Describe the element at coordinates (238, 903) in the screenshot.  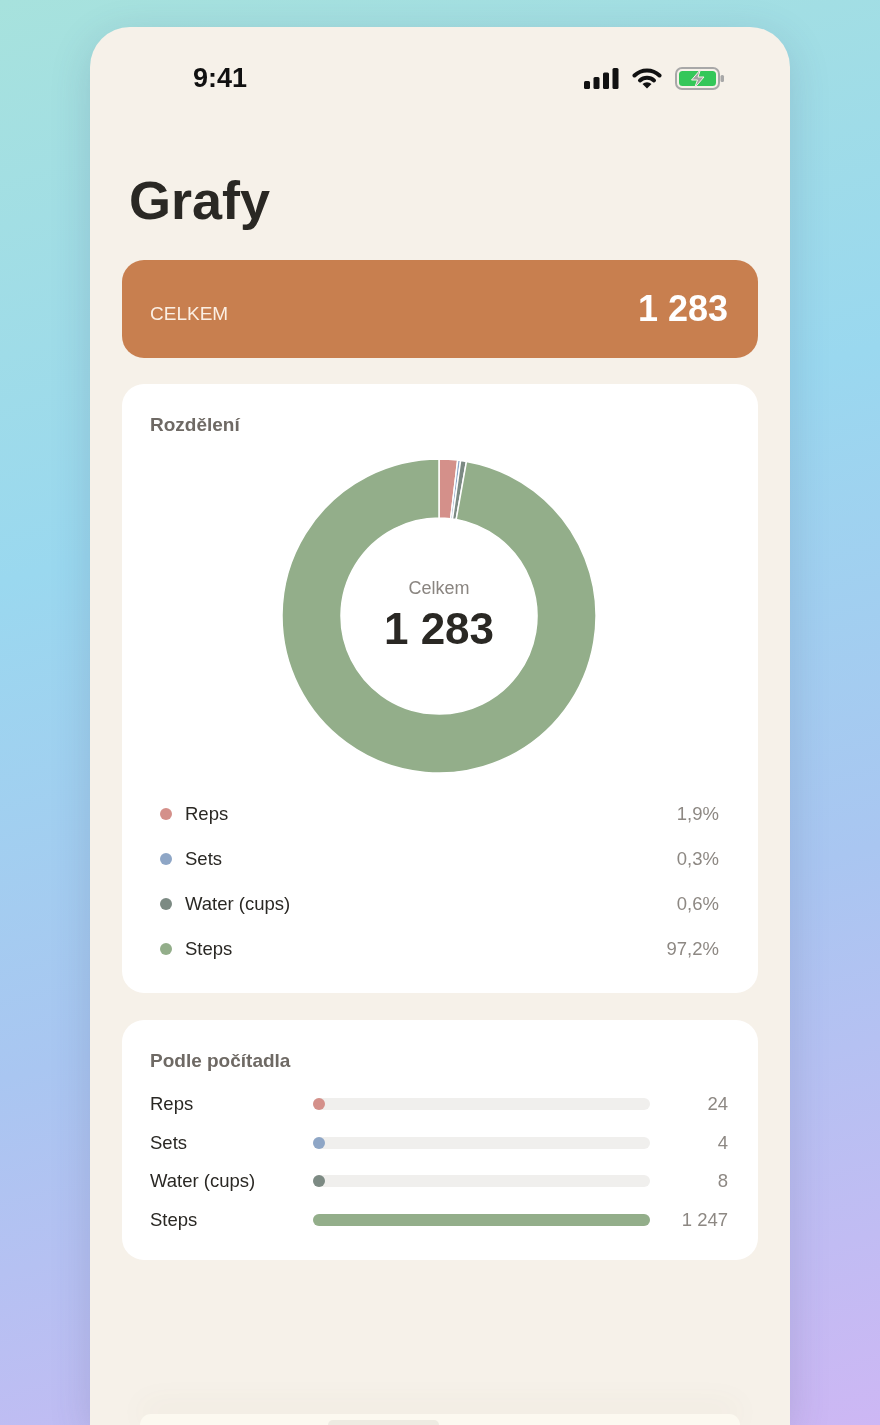
I see `legend-label: Water (cups)` at that location.